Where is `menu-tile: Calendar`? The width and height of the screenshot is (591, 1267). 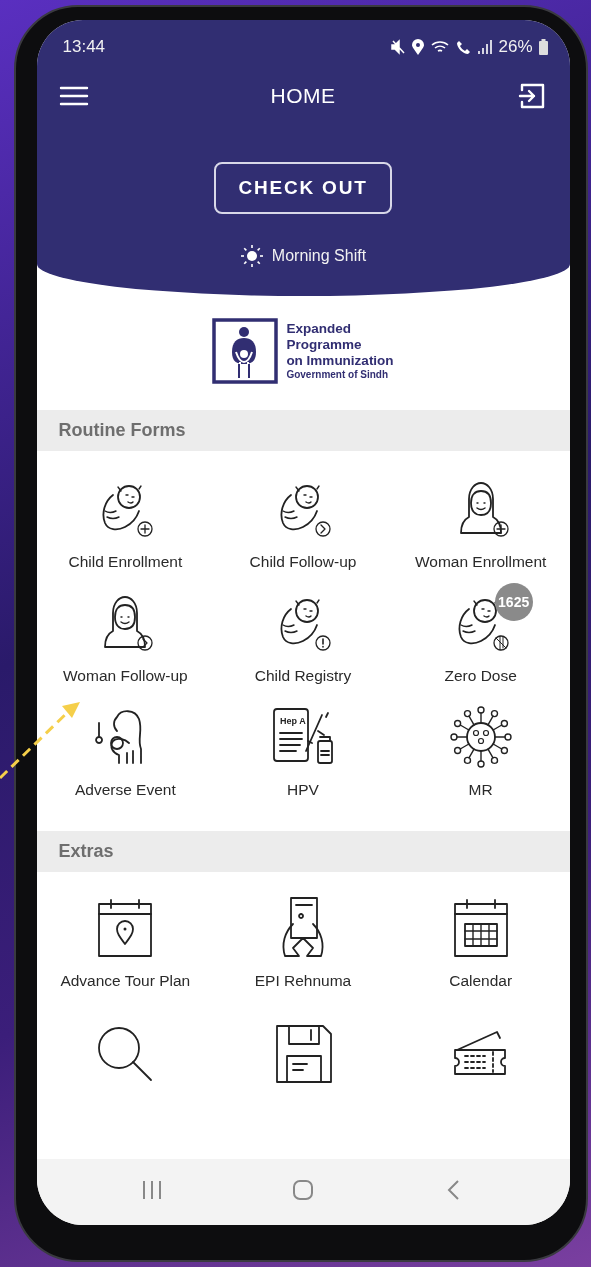 menu-tile: Calendar is located at coordinates (480, 938).